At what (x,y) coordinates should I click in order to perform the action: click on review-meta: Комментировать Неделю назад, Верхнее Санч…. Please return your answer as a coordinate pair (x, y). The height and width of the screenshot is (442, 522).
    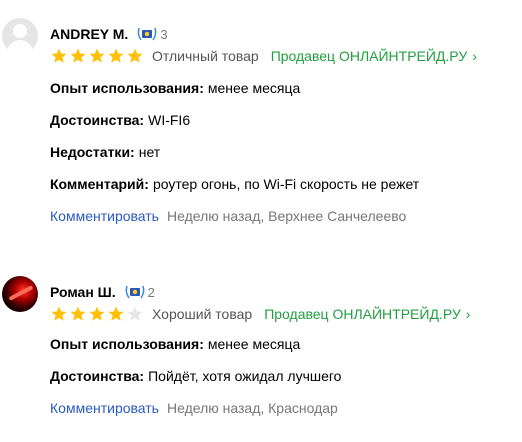
    Looking at the image, I should click on (228, 216).